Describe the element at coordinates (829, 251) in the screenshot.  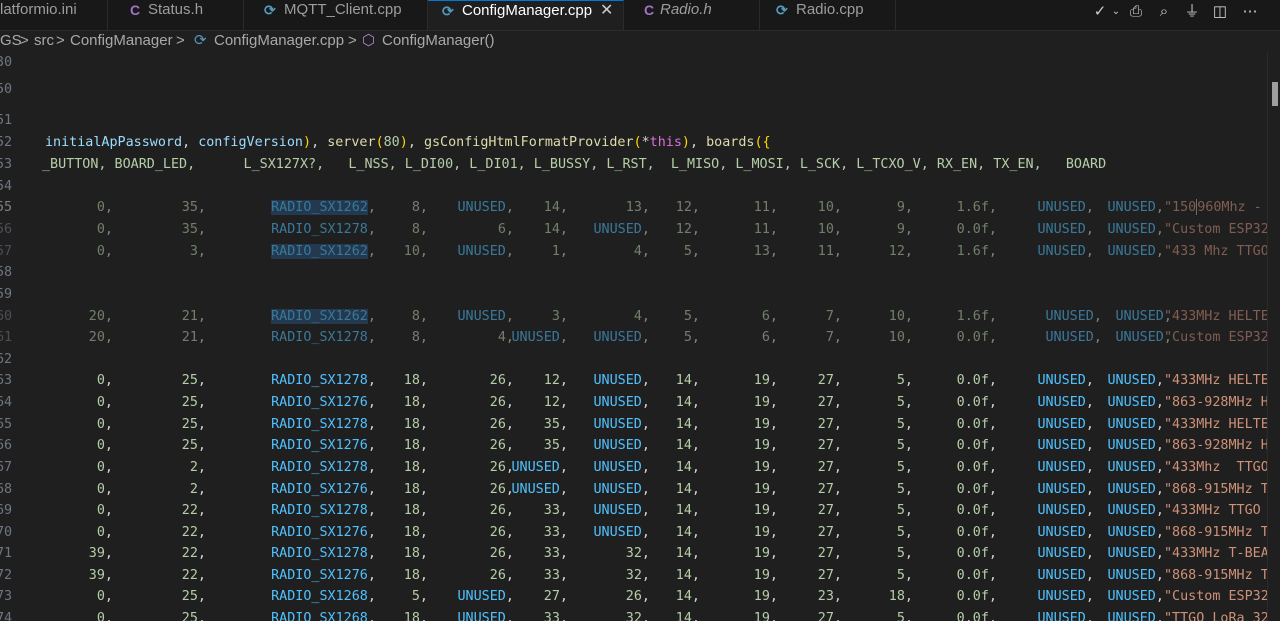
I see `code-token: 11,` at that location.